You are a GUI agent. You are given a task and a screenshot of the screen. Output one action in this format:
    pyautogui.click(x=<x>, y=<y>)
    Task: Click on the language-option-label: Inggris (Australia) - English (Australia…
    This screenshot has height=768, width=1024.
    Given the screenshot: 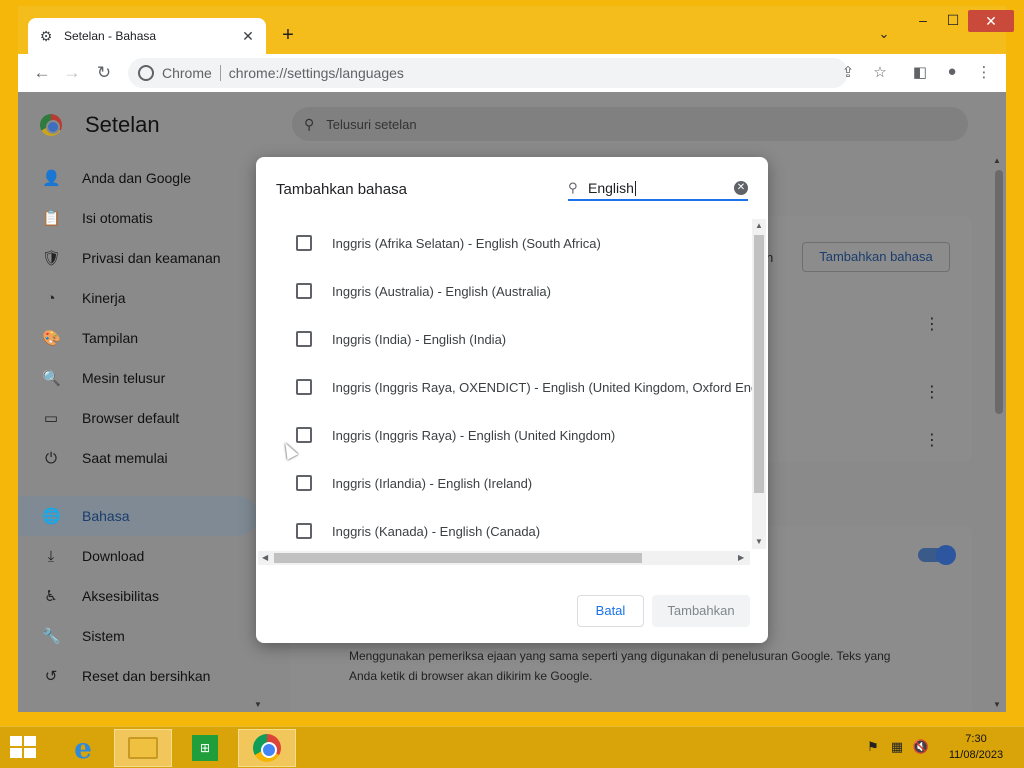 What is the action you would take?
    pyautogui.click(x=441, y=291)
    